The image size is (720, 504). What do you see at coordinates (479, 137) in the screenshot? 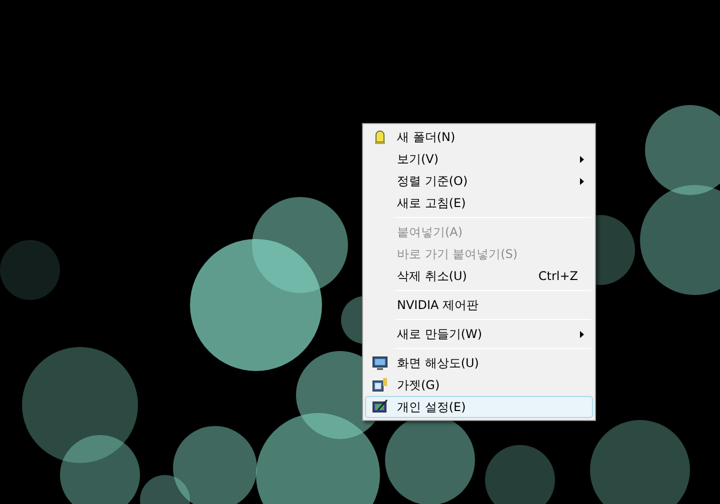
I see `menu-item: 새 폴더(N)` at bounding box center [479, 137].